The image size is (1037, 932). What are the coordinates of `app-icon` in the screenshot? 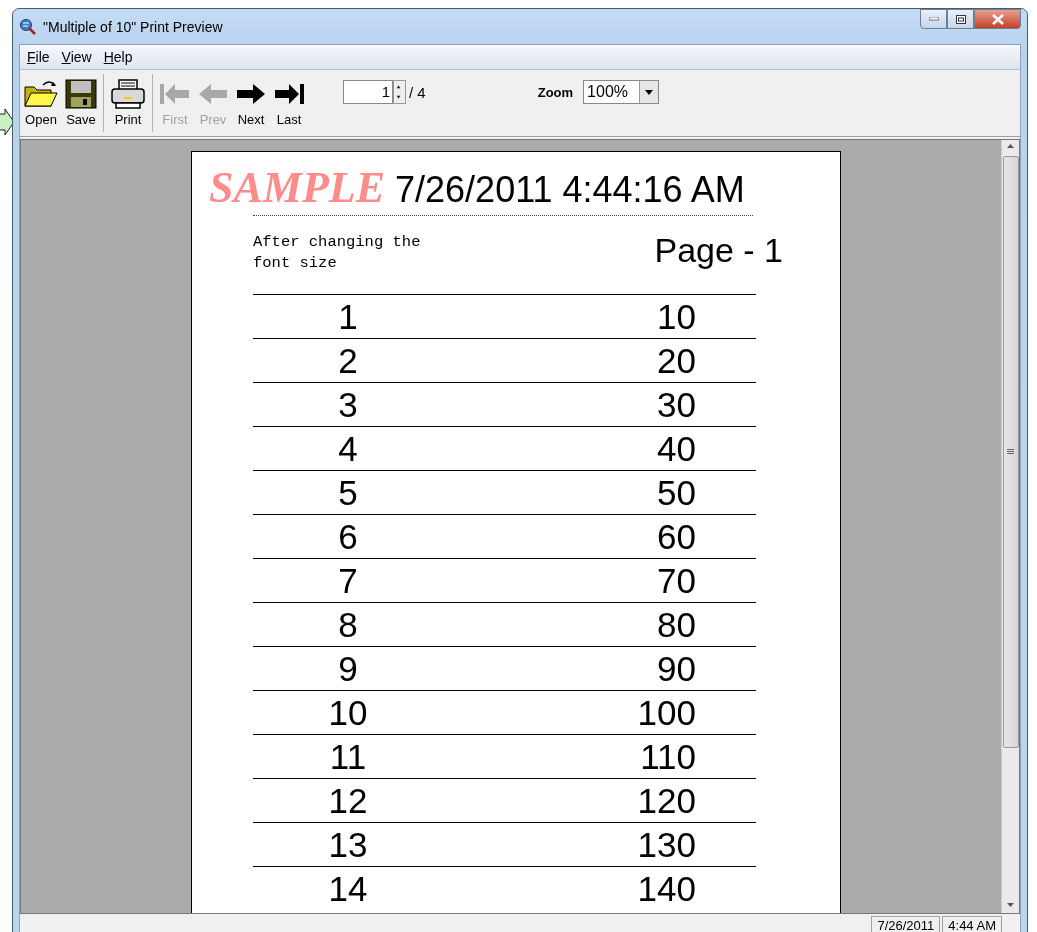 It's located at (28, 26).